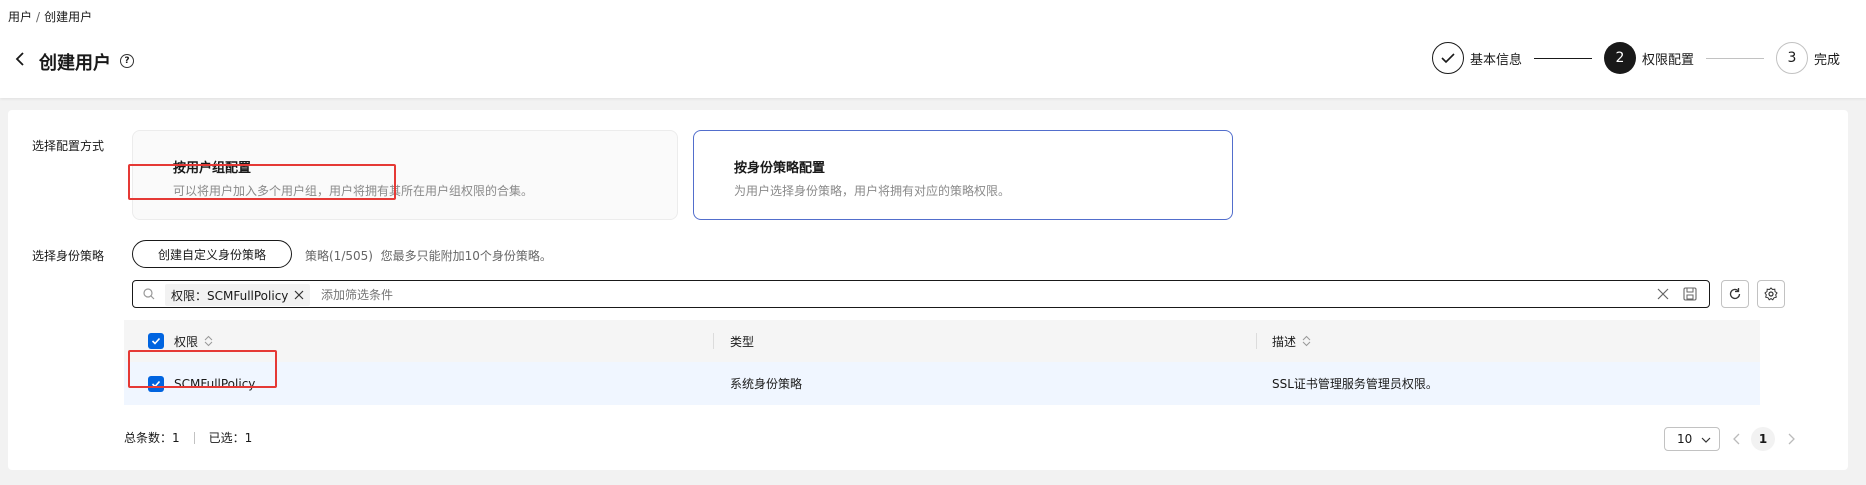 The width and height of the screenshot is (1866, 485). What do you see at coordinates (152, 438) in the screenshot?
I see `total-count: 总条数：1` at bounding box center [152, 438].